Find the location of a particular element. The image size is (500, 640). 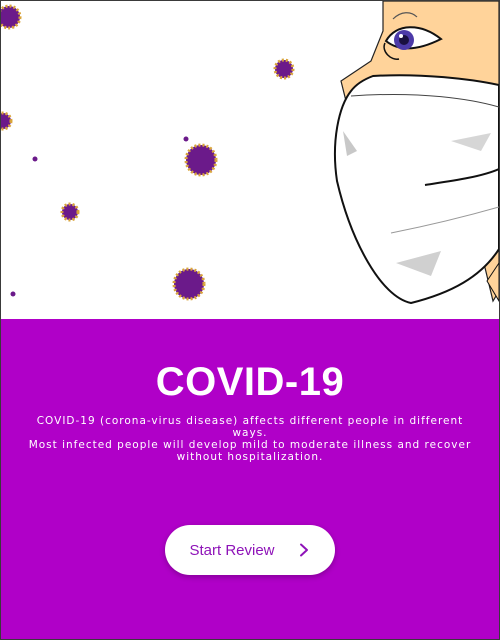

start-review-label: Start Review is located at coordinates (232, 550).